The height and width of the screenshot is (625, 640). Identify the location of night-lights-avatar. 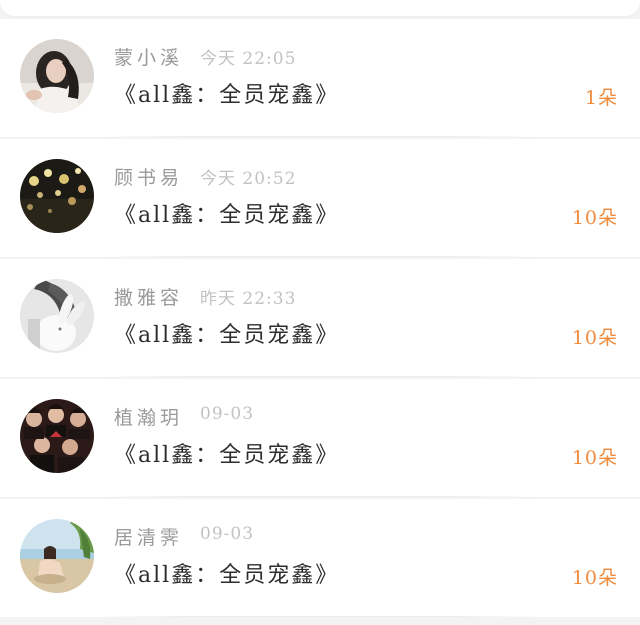
(57, 196).